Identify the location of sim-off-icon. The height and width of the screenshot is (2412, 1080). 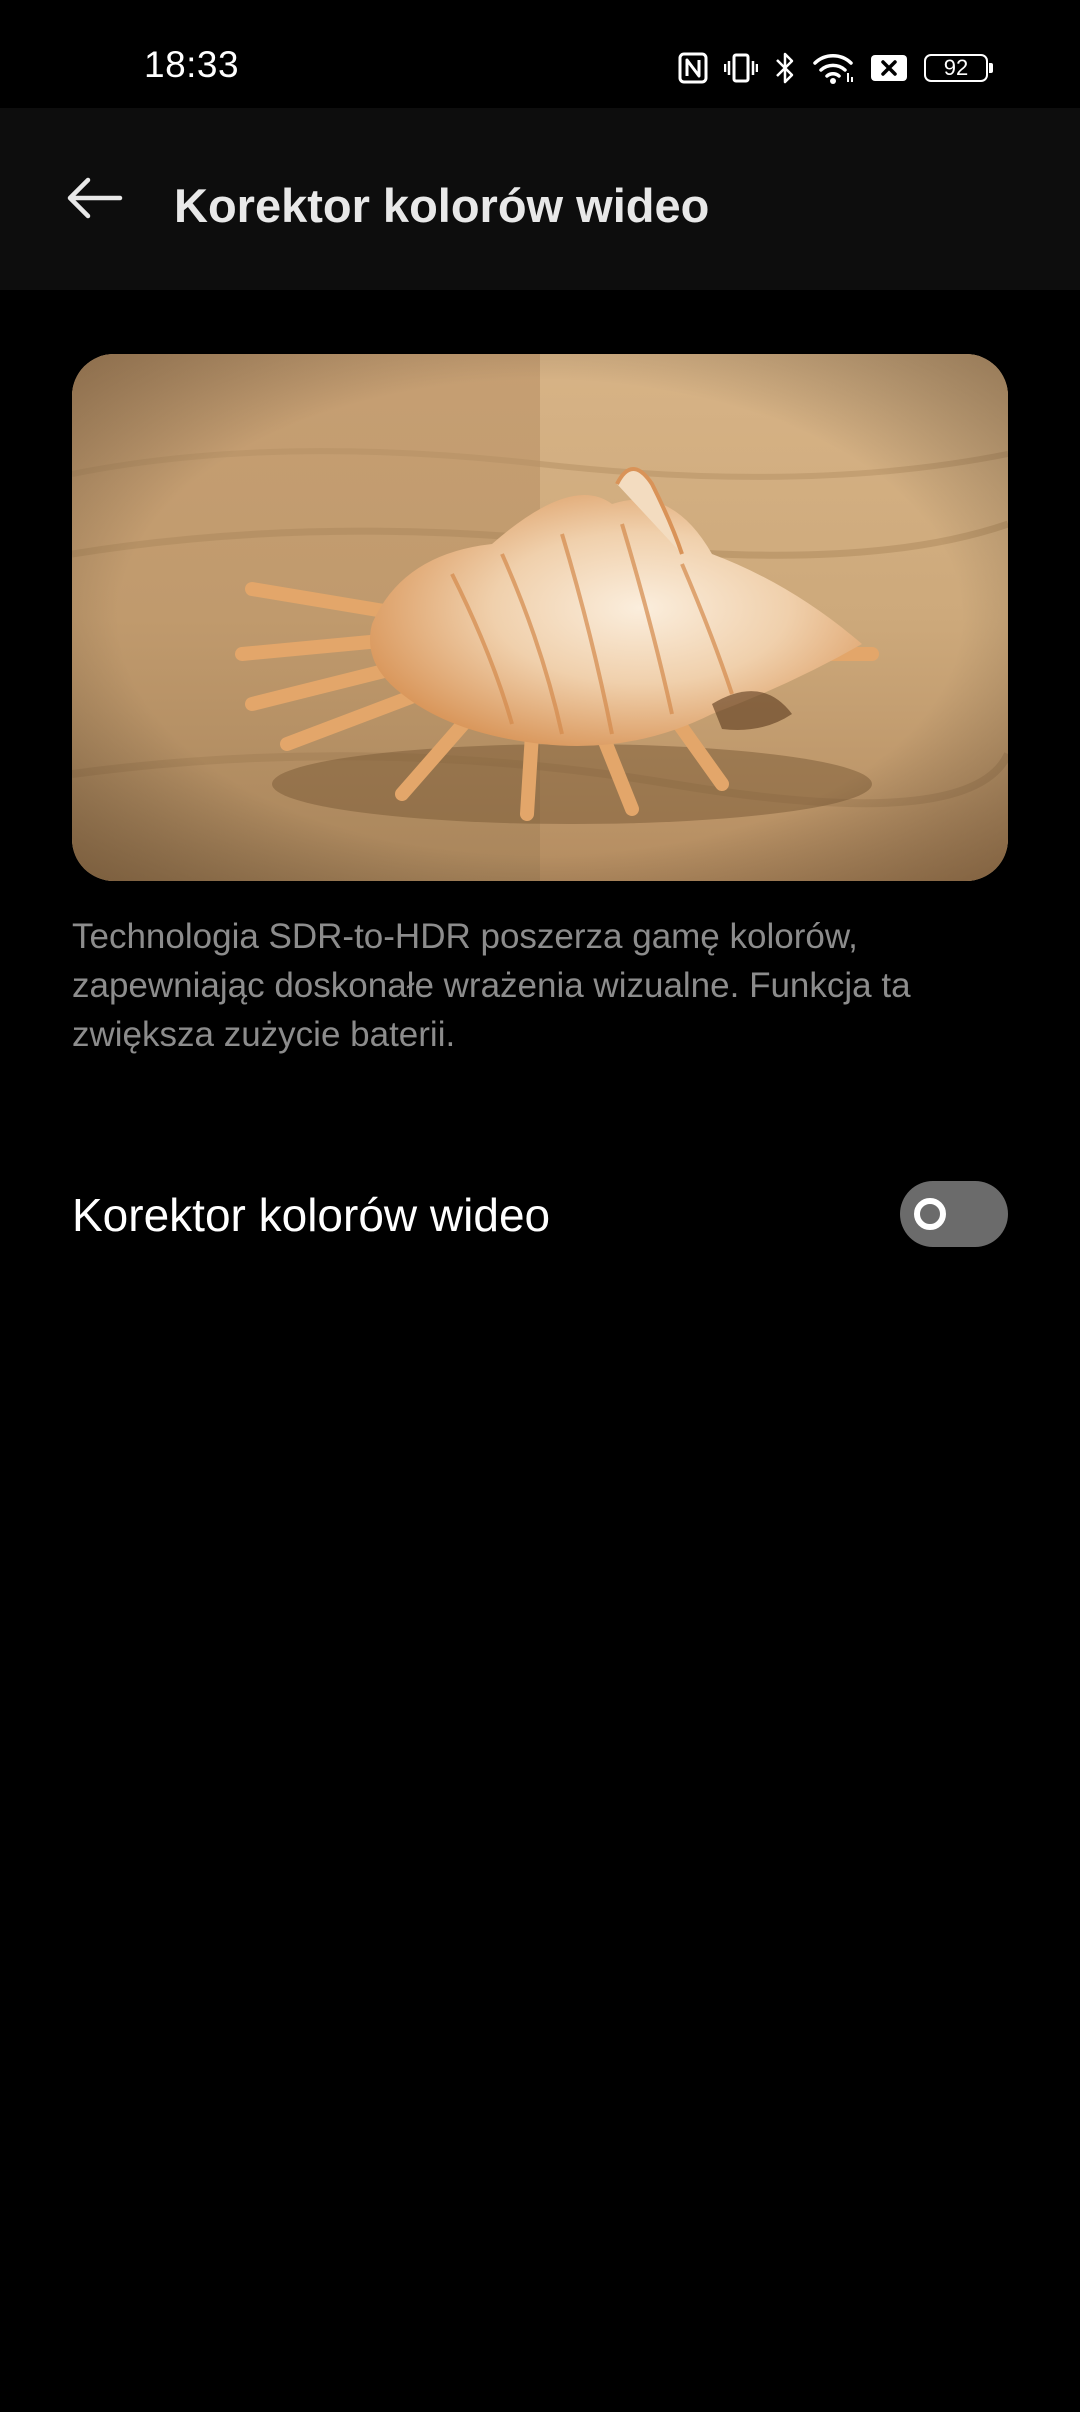
(889, 68).